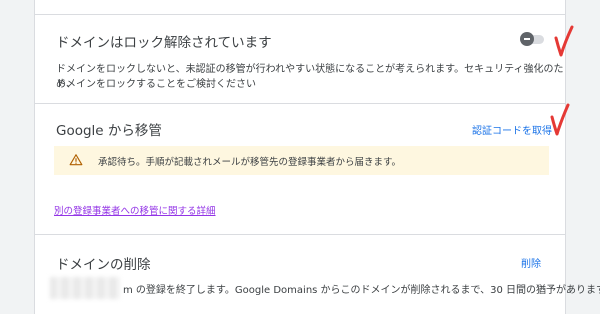 This screenshot has height=314, width=600. I want to click on delete-domain-button: 削除, so click(531, 262).